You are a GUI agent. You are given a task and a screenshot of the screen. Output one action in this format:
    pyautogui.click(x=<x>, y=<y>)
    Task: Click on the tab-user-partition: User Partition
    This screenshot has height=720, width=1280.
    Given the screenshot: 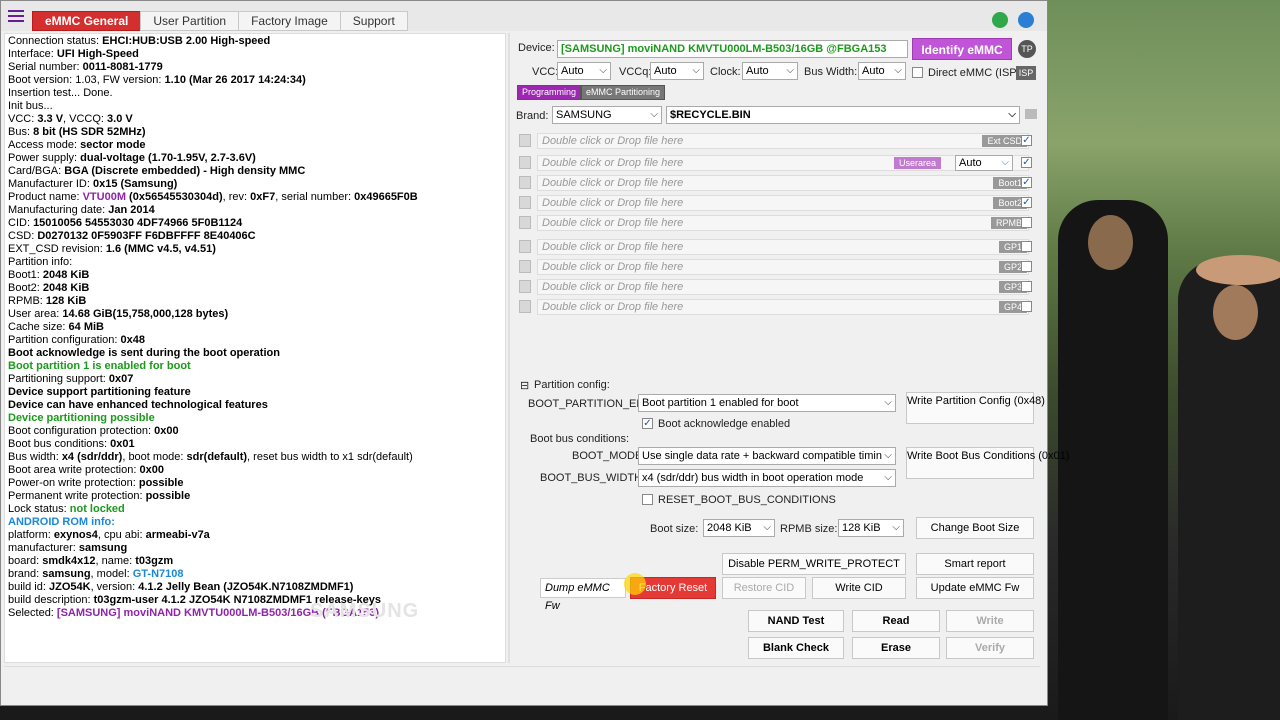 What is the action you would take?
    pyautogui.click(x=190, y=21)
    